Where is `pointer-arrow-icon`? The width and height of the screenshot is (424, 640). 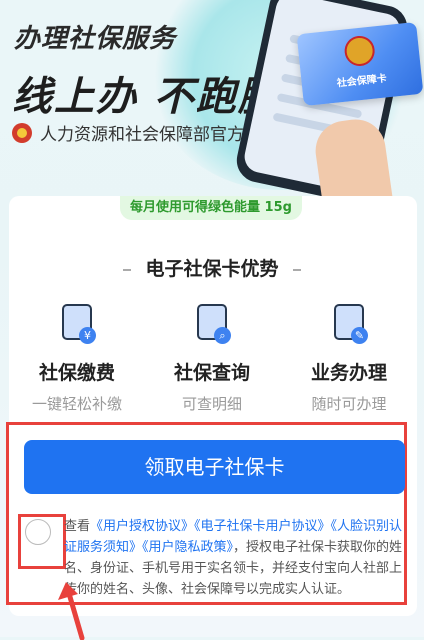 pointer-arrow-icon is located at coordinates (71, 611).